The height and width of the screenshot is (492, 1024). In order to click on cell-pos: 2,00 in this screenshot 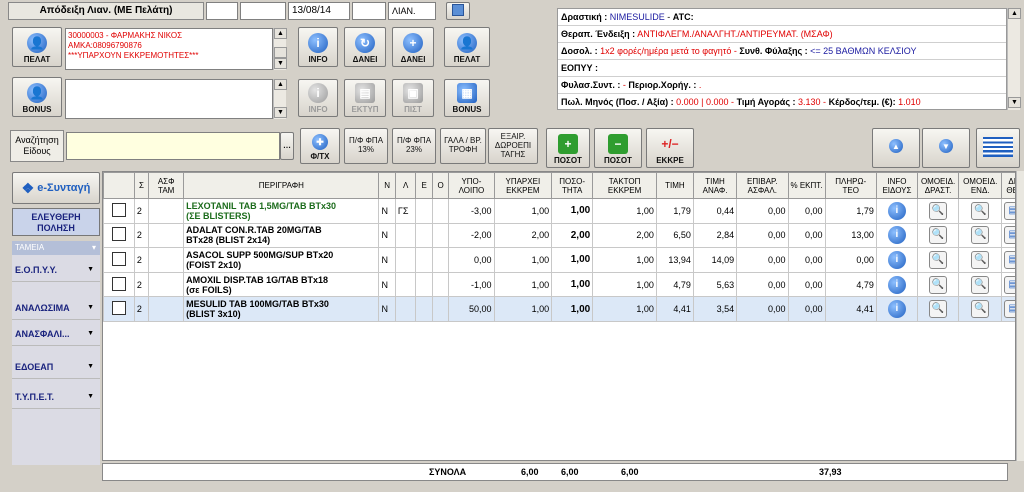, I will do `click(572, 235)`.